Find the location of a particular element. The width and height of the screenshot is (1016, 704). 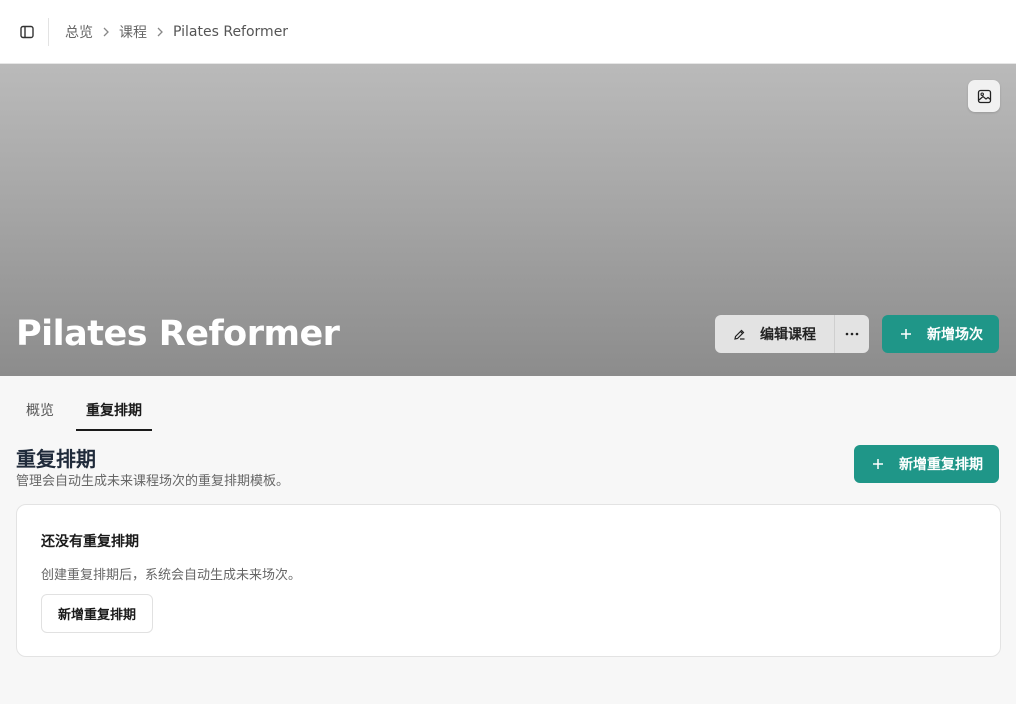

breadcrumb-courses: 课程 is located at coordinates (133, 32).